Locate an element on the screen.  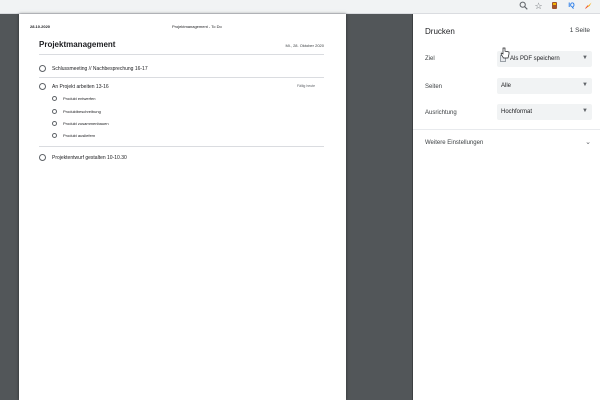
subtask-label: Produktbeschreibung is located at coordinates (82, 111).